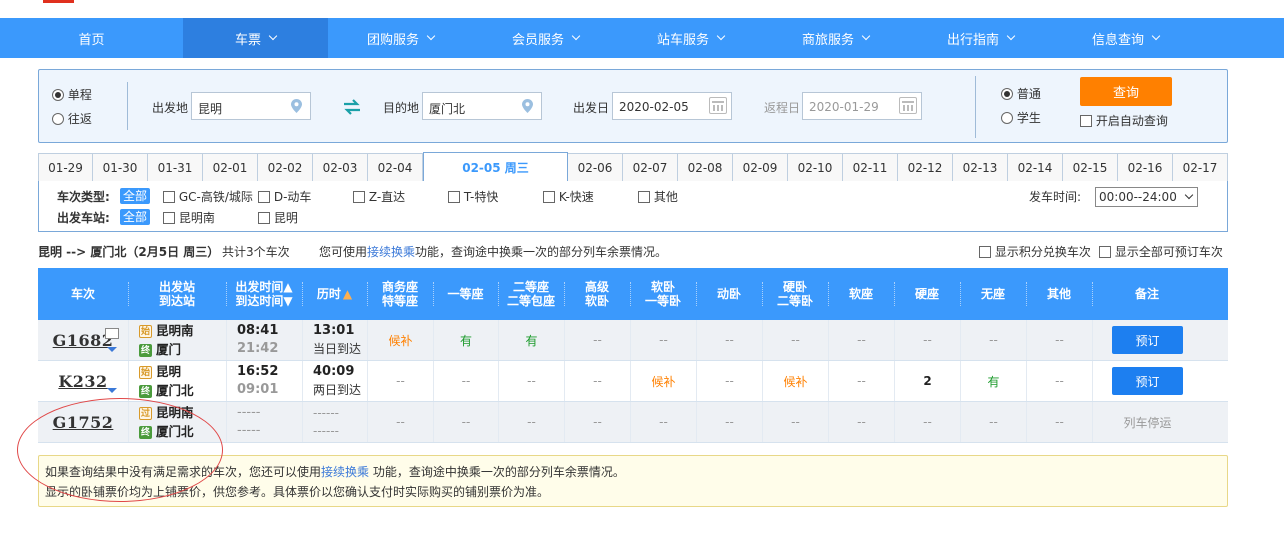 The image size is (1284, 553). Describe the element at coordinates (597, 422) in the screenshot. I see `seat-deluxe-sleeper: --` at that location.